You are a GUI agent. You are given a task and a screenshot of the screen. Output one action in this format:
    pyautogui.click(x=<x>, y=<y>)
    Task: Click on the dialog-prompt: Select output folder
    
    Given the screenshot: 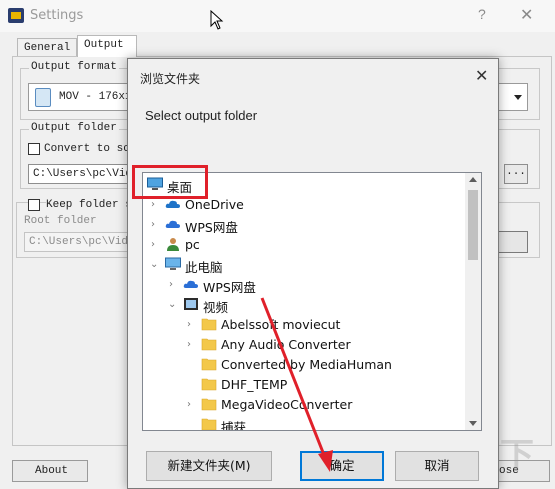 What is the action you would take?
    pyautogui.click(x=201, y=115)
    